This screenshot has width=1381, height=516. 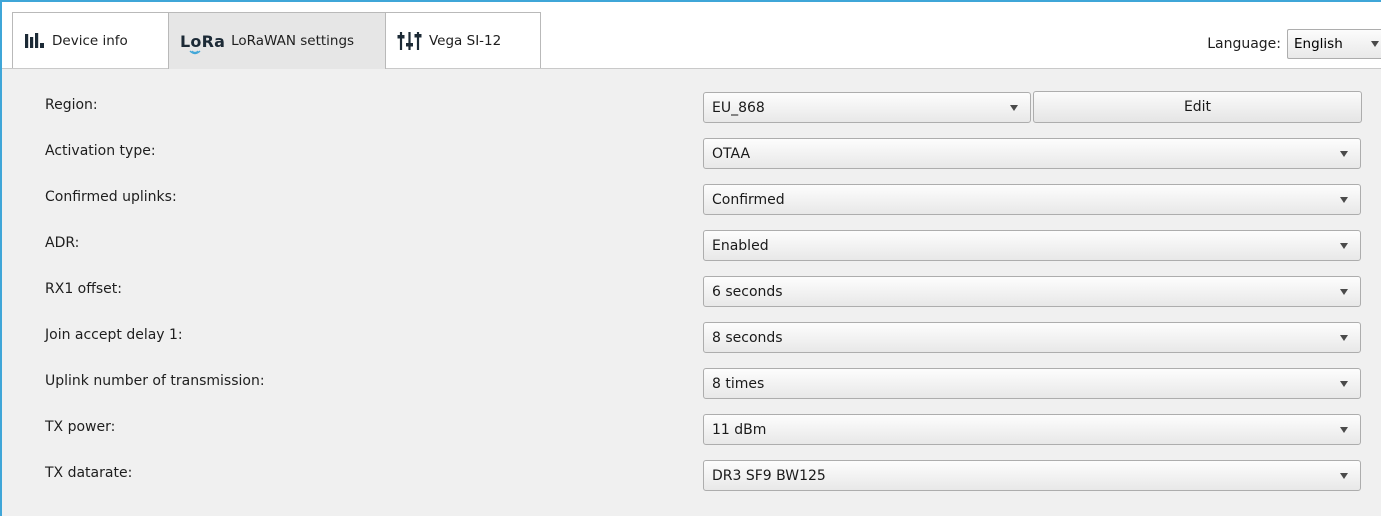 I want to click on activation-type-label: Activation type:, so click(x=100, y=151).